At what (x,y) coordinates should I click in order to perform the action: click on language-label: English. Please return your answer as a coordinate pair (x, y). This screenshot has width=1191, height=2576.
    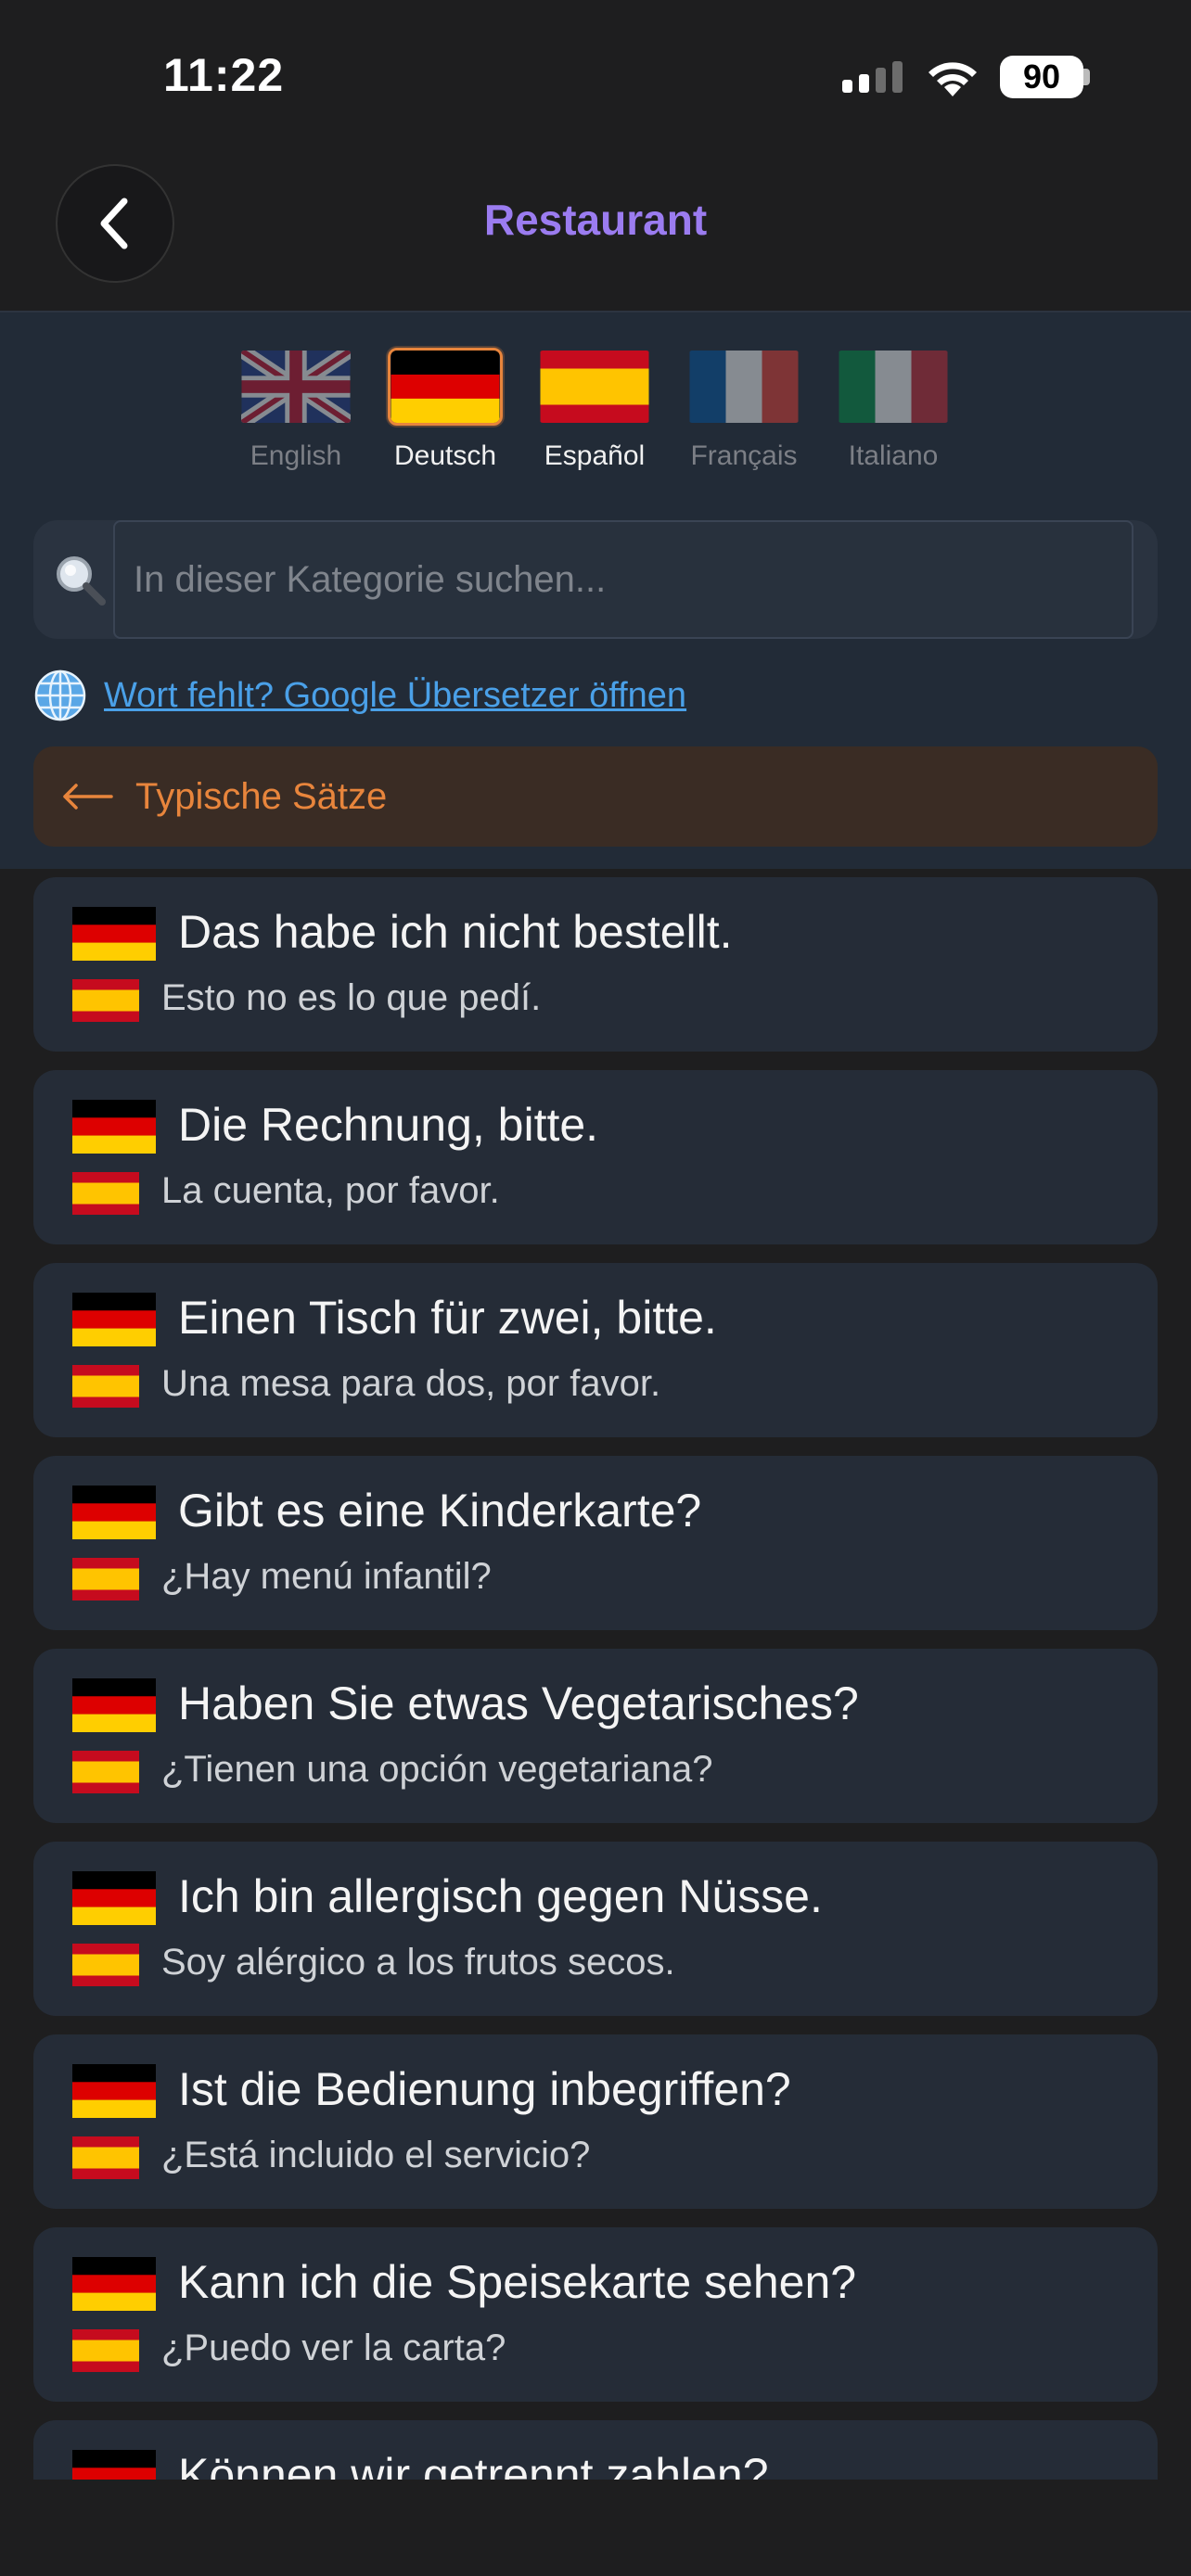
    Looking at the image, I should click on (296, 455).